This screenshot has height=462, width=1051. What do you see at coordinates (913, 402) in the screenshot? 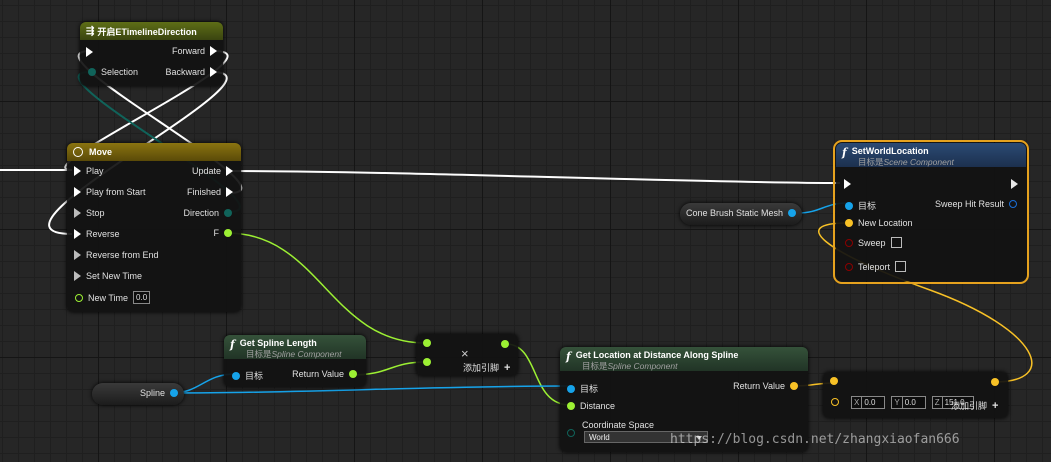
I see `y-field: 0.0` at bounding box center [913, 402].